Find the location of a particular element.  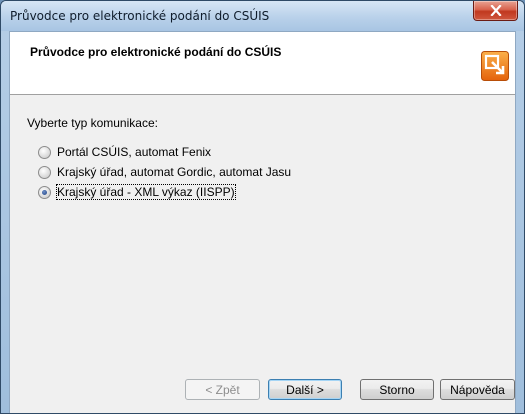

option-label: Krajský úřad - XML výkaz (IISPP) is located at coordinates (146, 192).